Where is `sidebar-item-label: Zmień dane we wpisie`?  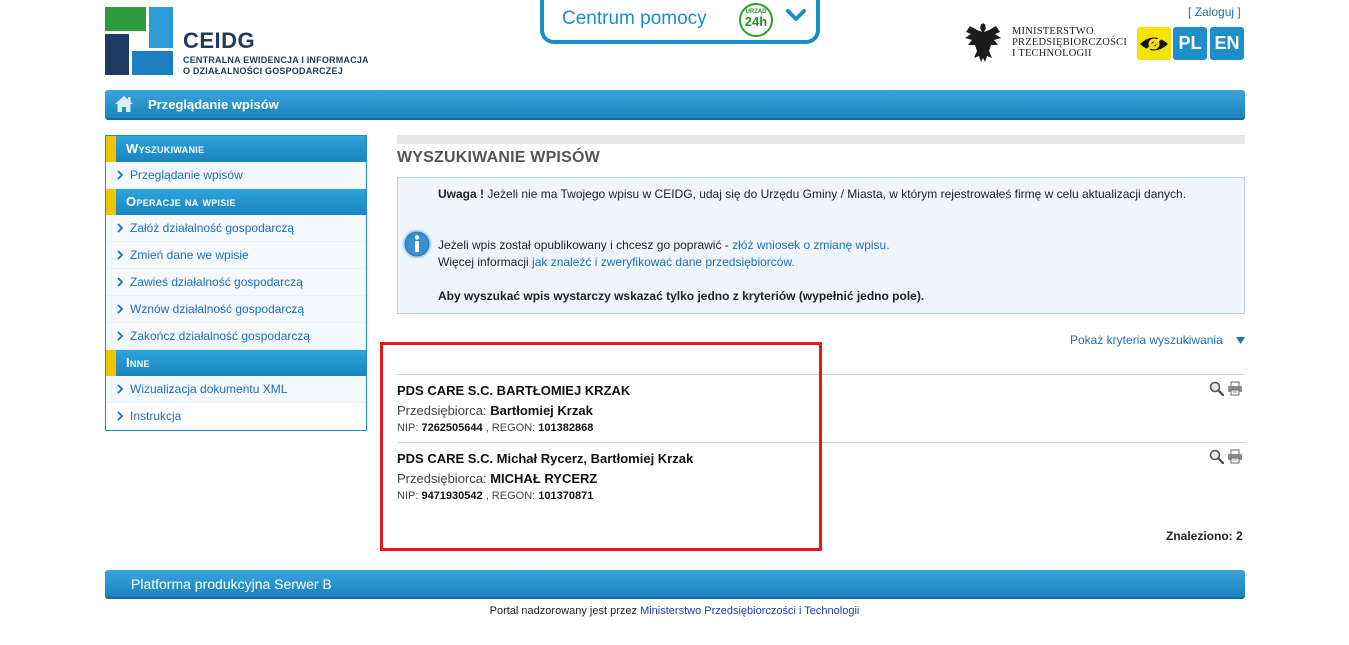 sidebar-item-label: Zmień dane we wpisie is located at coordinates (189, 255).